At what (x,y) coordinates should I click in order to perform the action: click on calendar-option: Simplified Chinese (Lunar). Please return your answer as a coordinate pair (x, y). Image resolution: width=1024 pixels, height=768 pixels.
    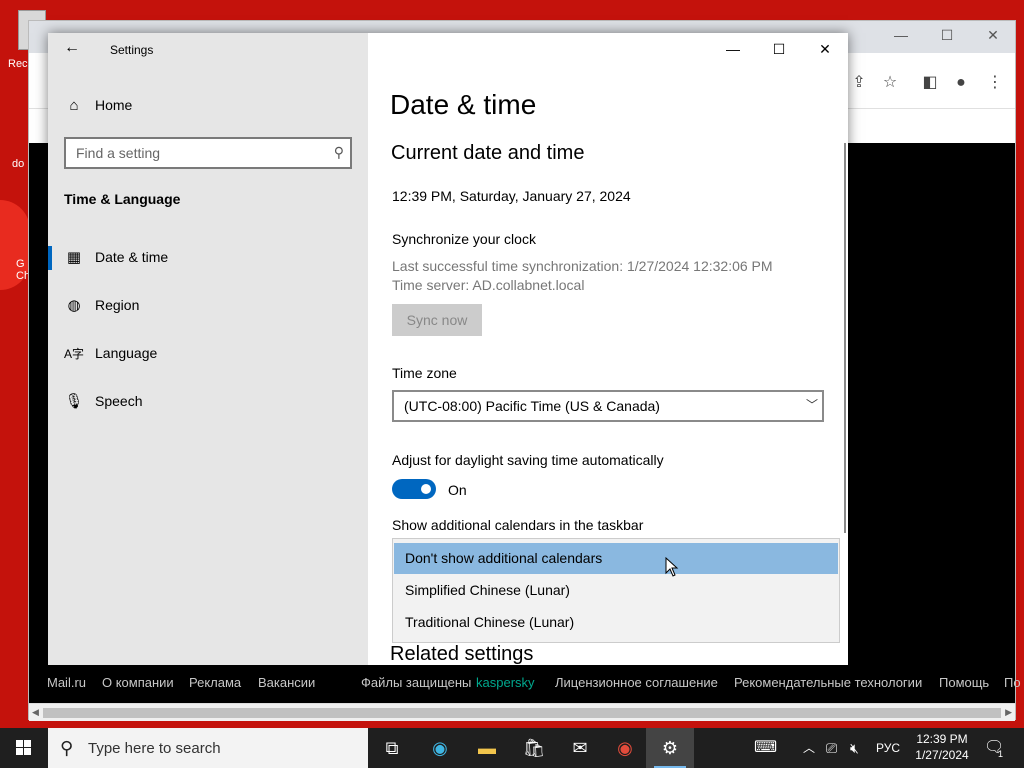
    Looking at the image, I should click on (616, 590).